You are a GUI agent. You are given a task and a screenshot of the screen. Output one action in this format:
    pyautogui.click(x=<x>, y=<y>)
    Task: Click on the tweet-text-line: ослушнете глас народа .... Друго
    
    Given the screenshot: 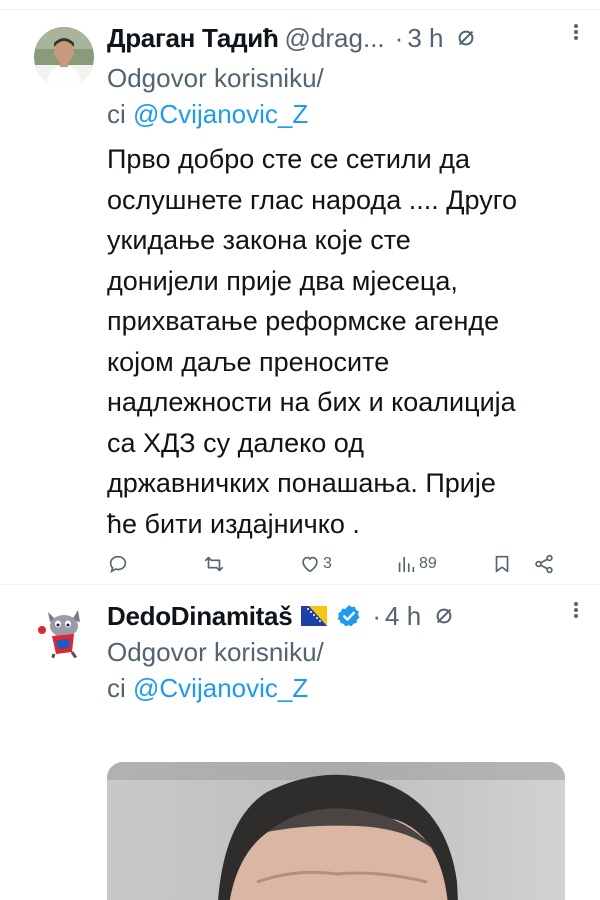 What is the action you would take?
    pyautogui.click(x=312, y=199)
    